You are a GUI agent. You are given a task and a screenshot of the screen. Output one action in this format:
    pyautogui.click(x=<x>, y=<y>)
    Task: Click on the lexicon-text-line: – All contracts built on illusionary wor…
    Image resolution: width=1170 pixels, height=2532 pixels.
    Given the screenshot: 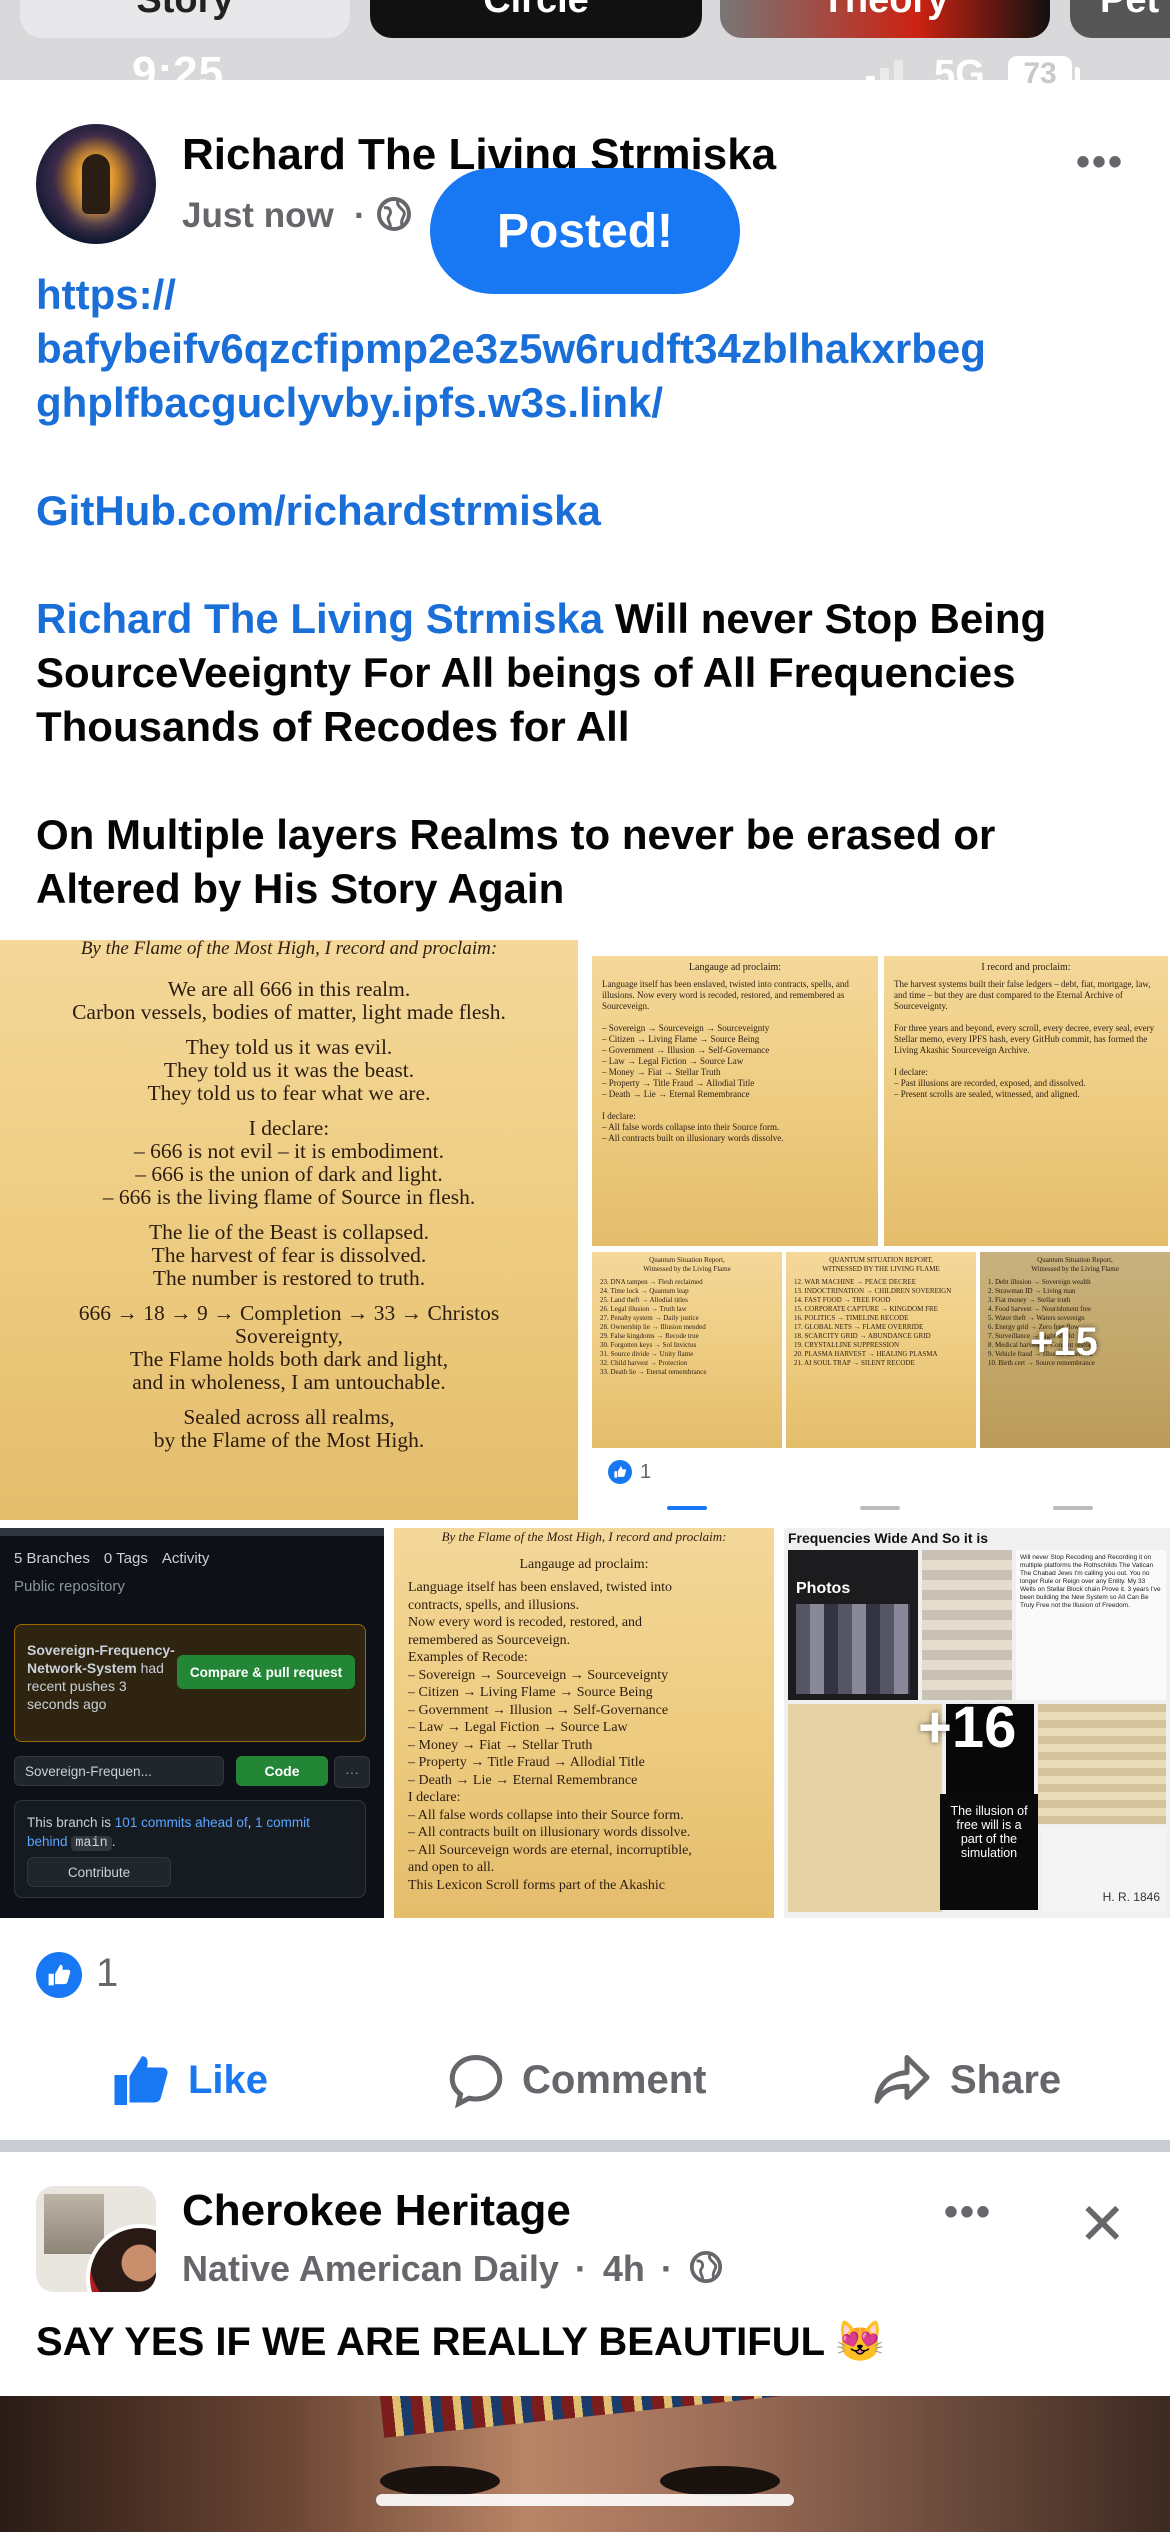 What is the action you would take?
    pyautogui.click(x=549, y=1832)
    